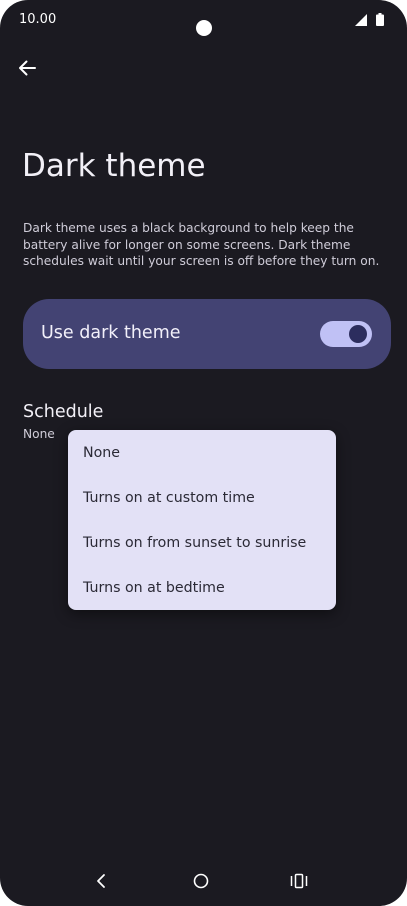 The width and height of the screenshot is (407, 906). I want to click on signal-icon, so click(361, 20).